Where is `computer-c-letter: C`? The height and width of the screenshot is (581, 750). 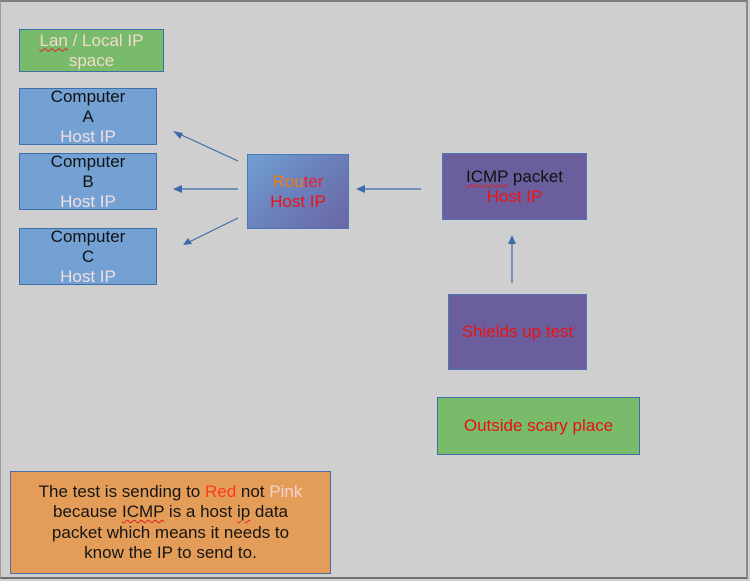
computer-c-letter: C is located at coordinates (88, 256).